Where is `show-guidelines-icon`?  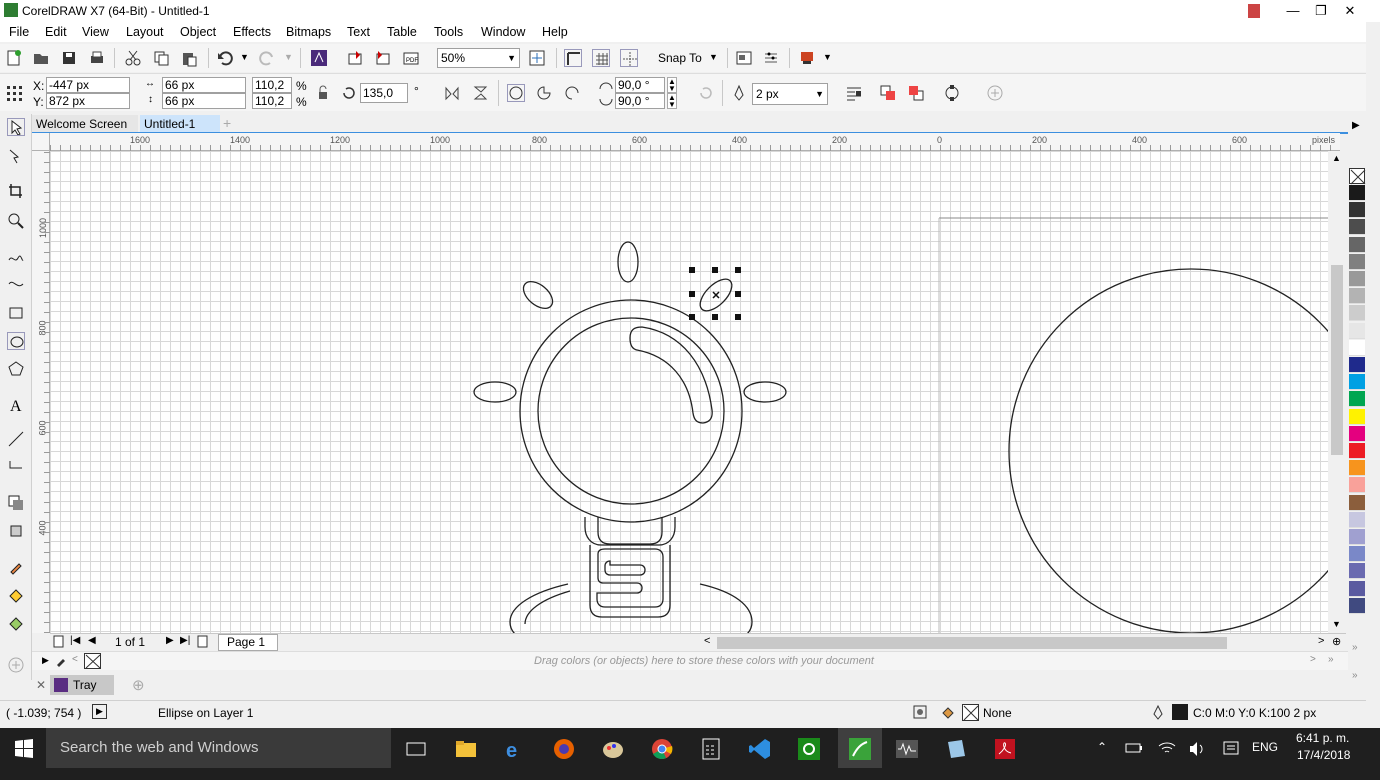 show-guidelines-icon is located at coordinates (629, 58).